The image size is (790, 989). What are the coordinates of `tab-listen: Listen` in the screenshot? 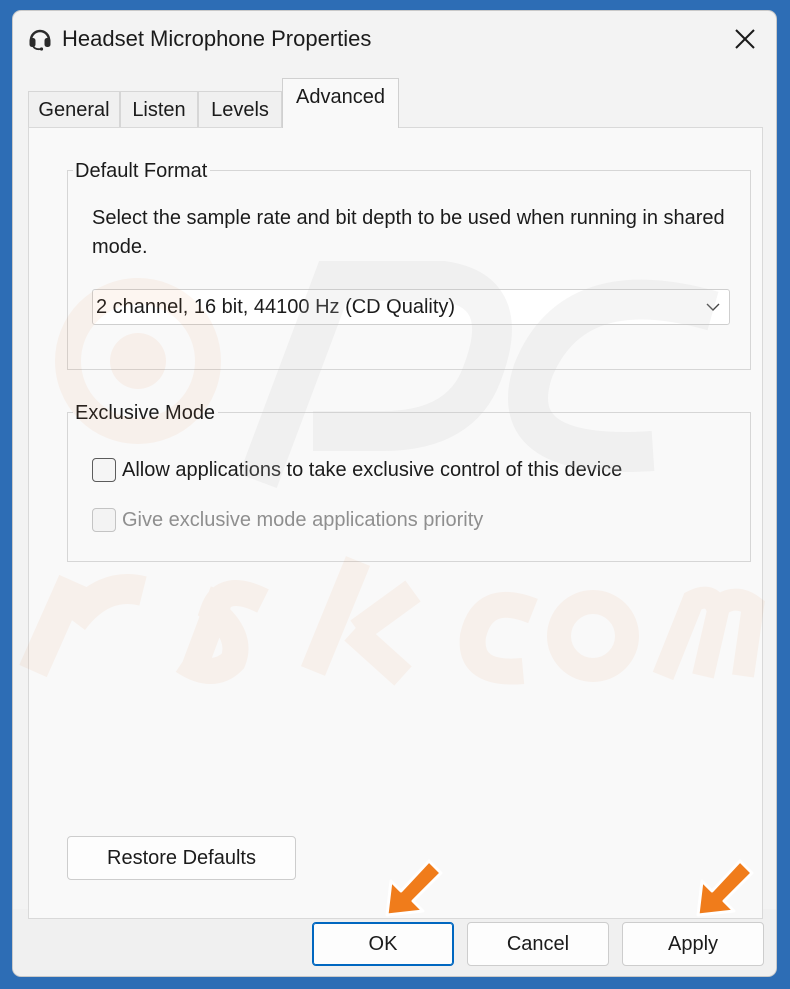 It's located at (159, 109).